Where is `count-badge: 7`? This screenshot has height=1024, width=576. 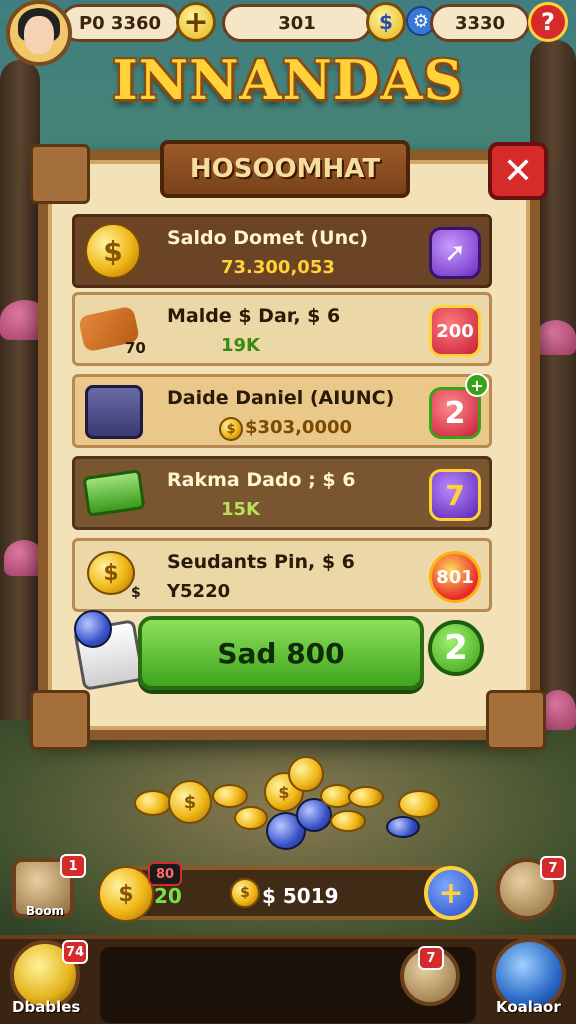
count-badge: 7 is located at coordinates (455, 495).